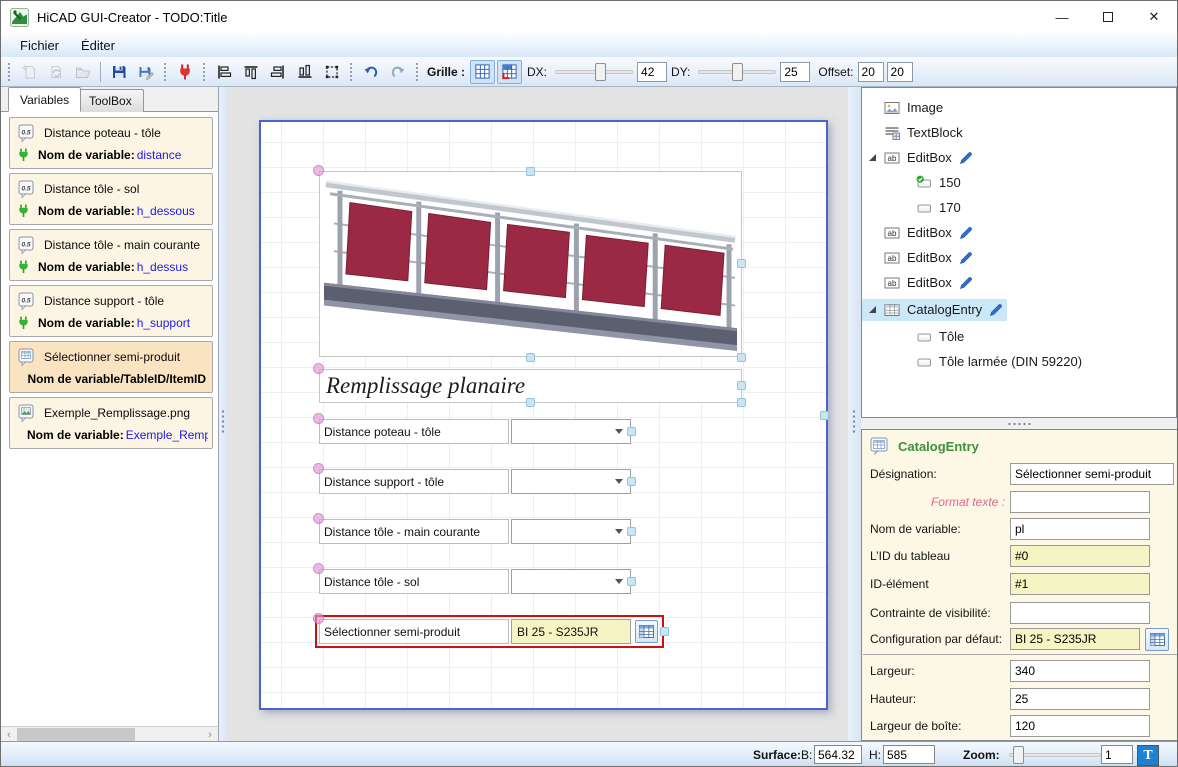  I want to click on align-bottom-button, so click(304, 72).